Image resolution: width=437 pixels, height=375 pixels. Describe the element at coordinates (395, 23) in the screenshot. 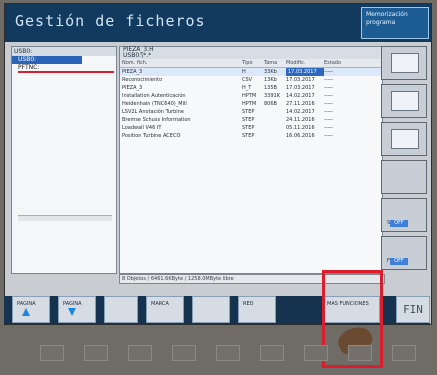

I see `mode-indicator: Memorización programa` at that location.